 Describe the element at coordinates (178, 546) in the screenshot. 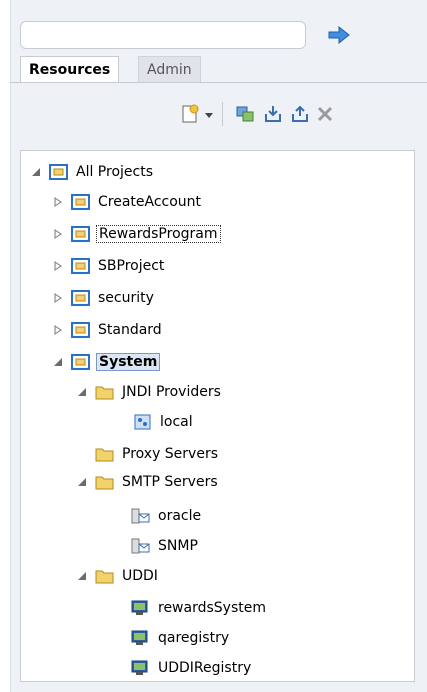

I see `tree-label: SNMP` at that location.